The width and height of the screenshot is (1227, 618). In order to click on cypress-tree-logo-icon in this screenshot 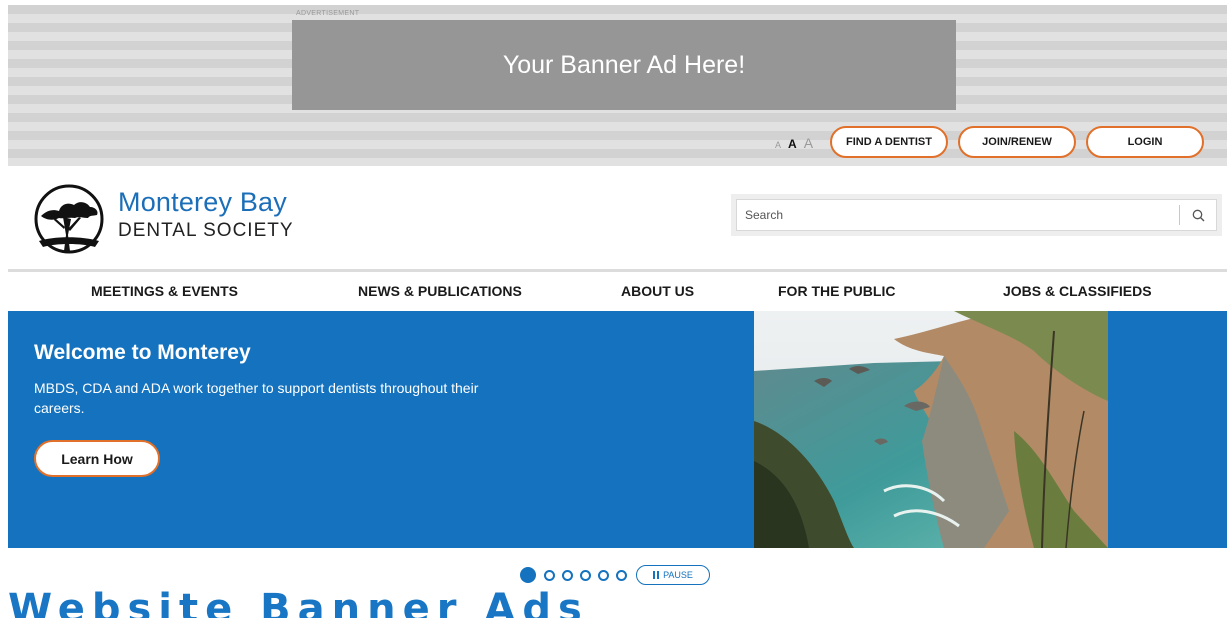, I will do `click(69, 219)`.